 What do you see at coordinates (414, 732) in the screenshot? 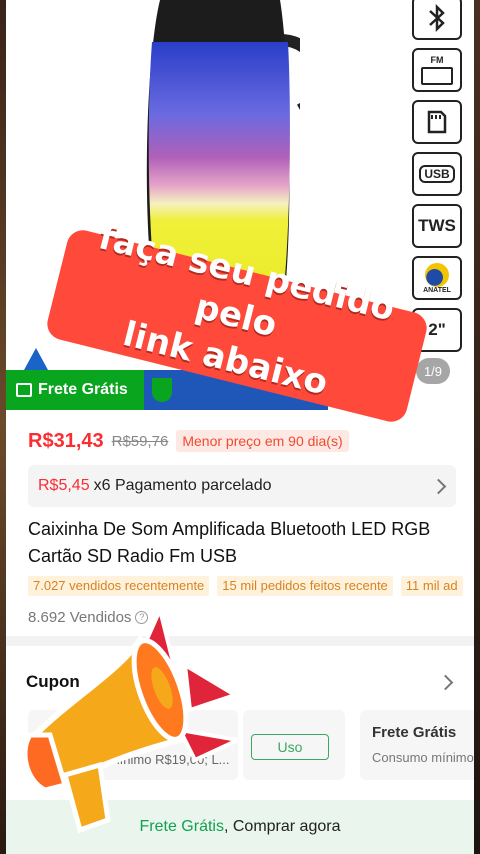
I see `coupon-title: Frete Grátis` at bounding box center [414, 732].